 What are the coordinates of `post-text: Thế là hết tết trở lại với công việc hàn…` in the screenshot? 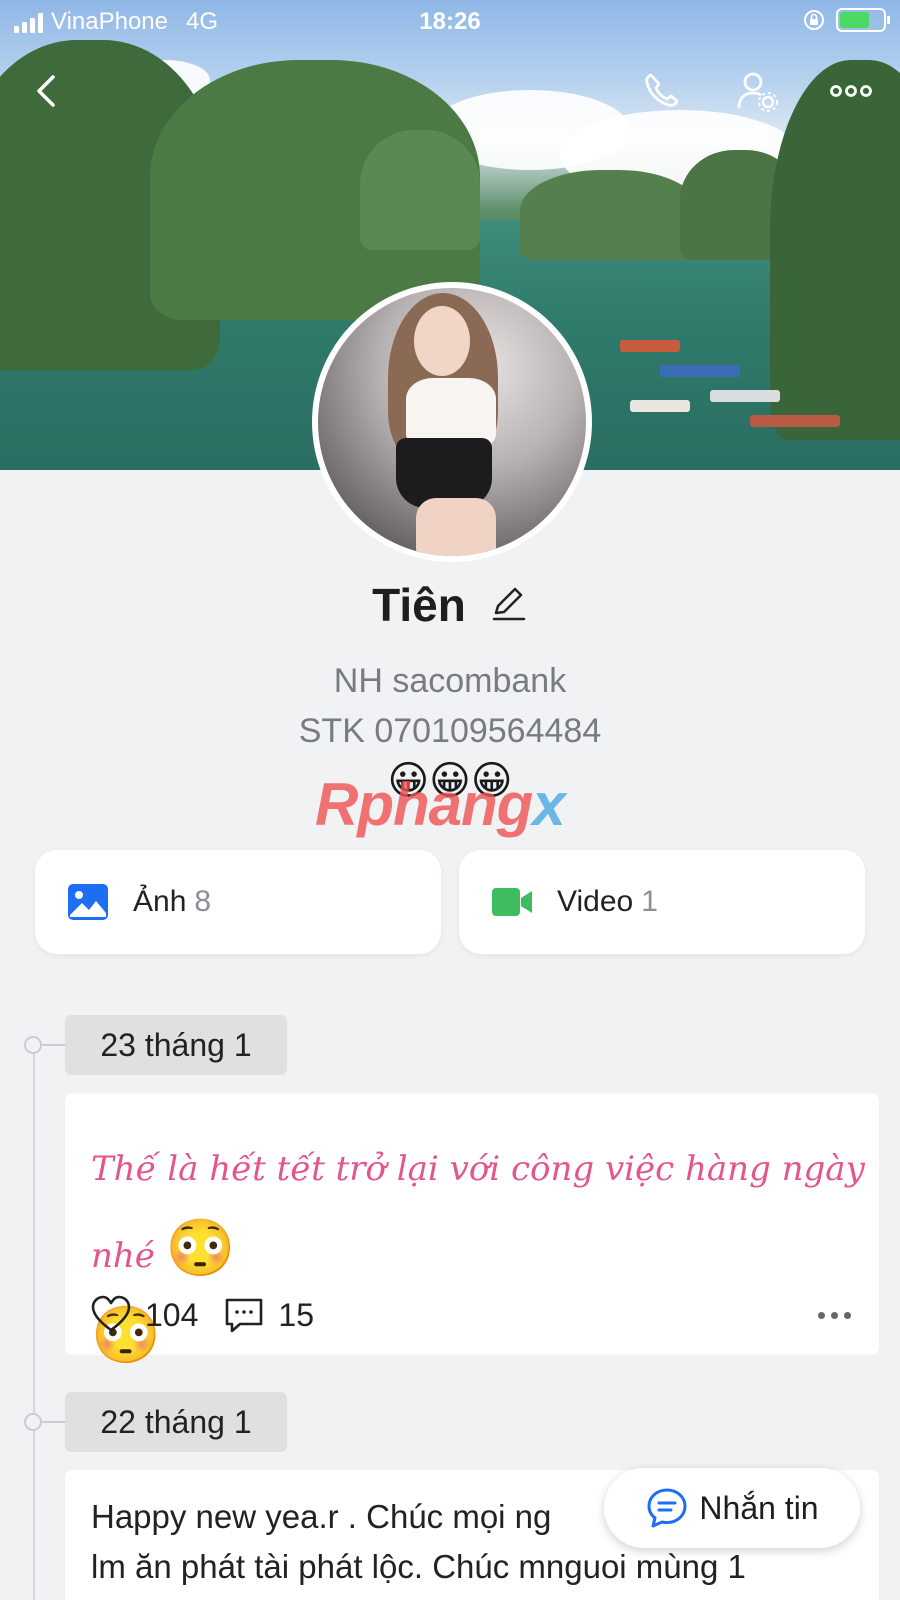 It's located at (481, 1256).